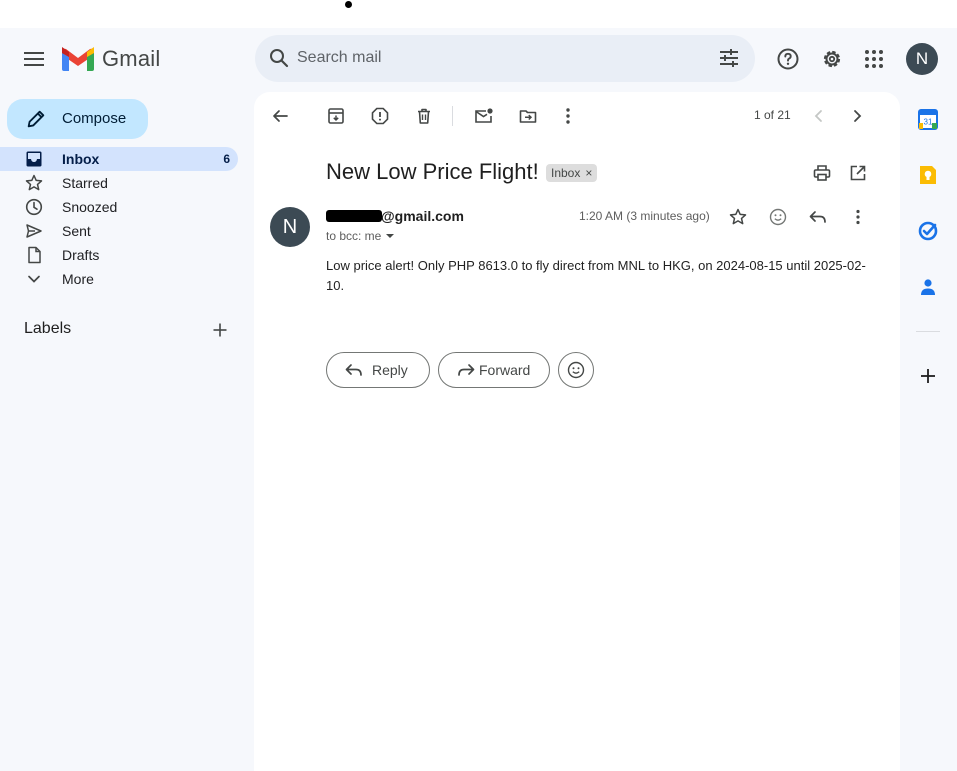  I want to click on keep-app-button, so click(928, 175).